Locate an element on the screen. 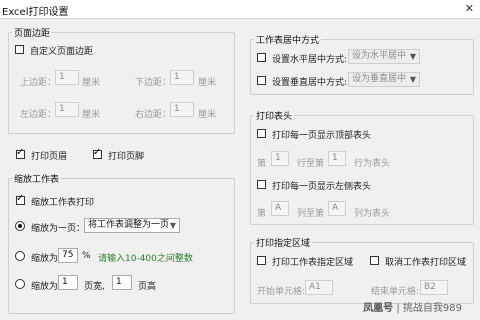 The image size is (480, 320). start-cell-input: A1 is located at coordinates (319, 287).